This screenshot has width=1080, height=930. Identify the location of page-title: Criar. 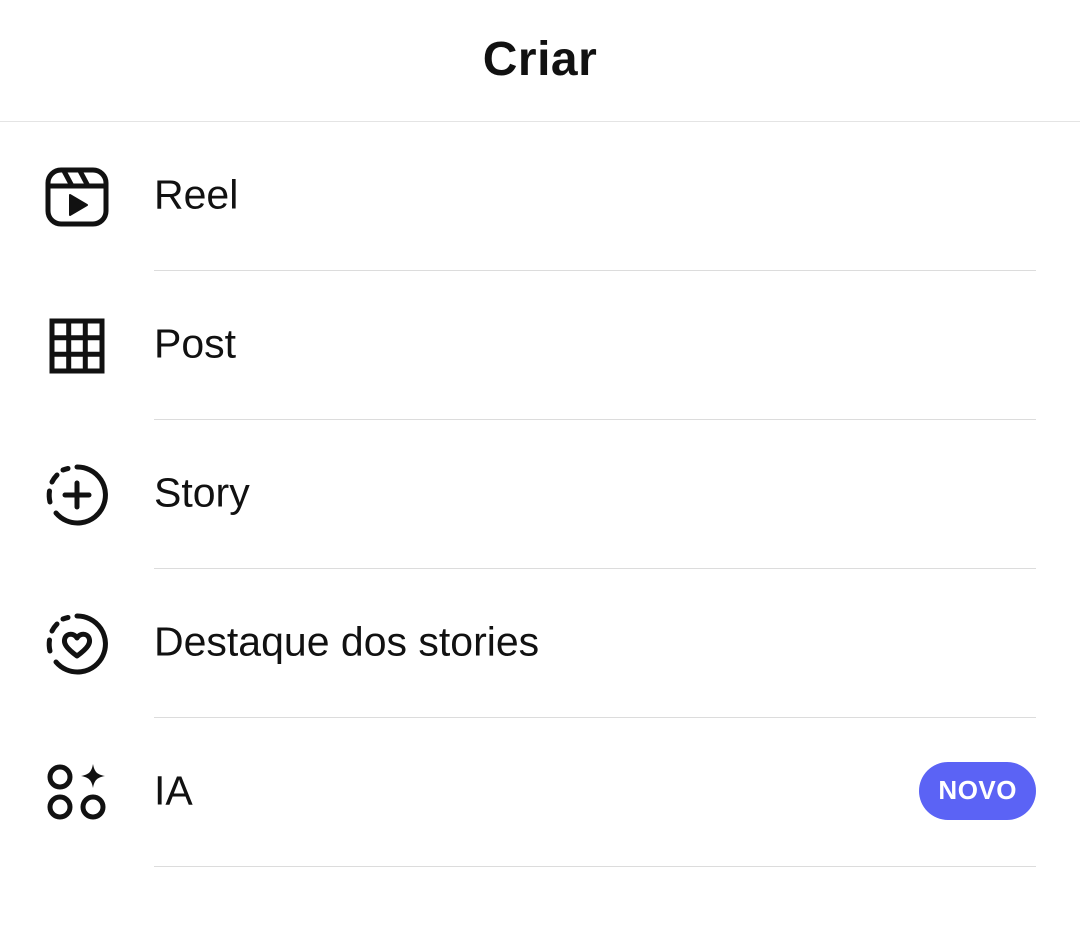
(540, 59).